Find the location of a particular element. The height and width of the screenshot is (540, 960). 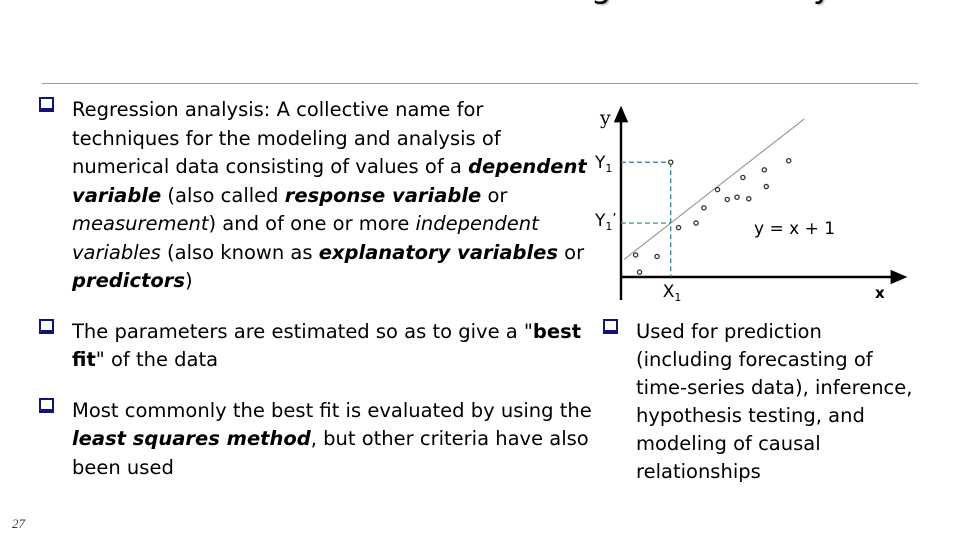

equation-annotation: y = x + 1 is located at coordinates (794, 229).